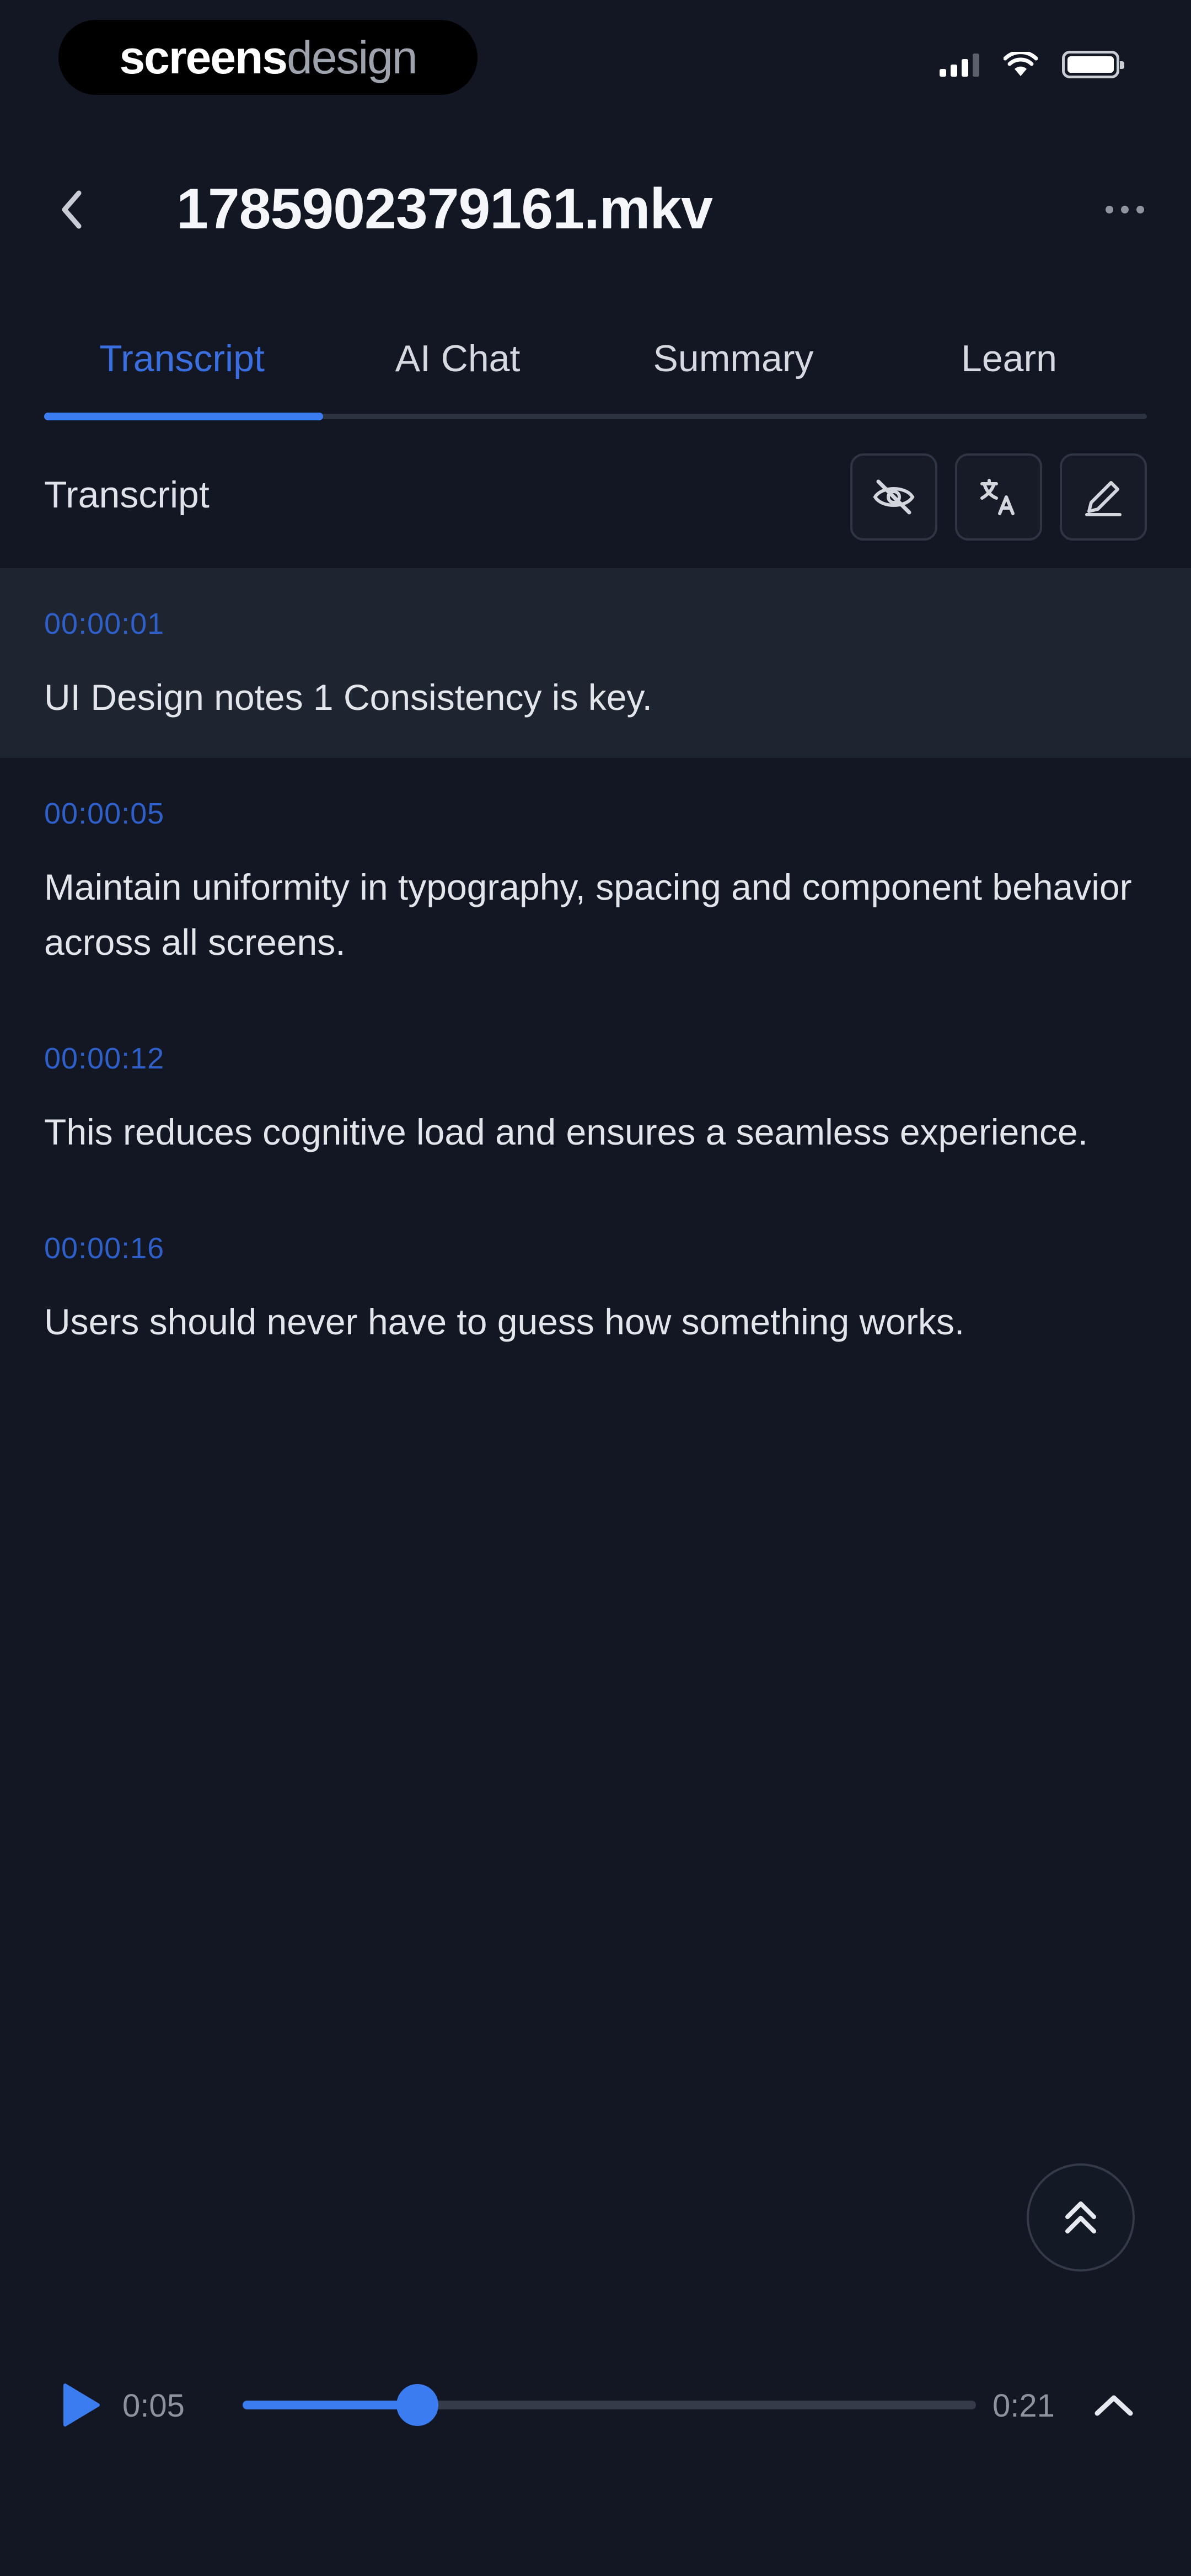  Describe the element at coordinates (1021, 64) in the screenshot. I see `wifi-icon` at that location.